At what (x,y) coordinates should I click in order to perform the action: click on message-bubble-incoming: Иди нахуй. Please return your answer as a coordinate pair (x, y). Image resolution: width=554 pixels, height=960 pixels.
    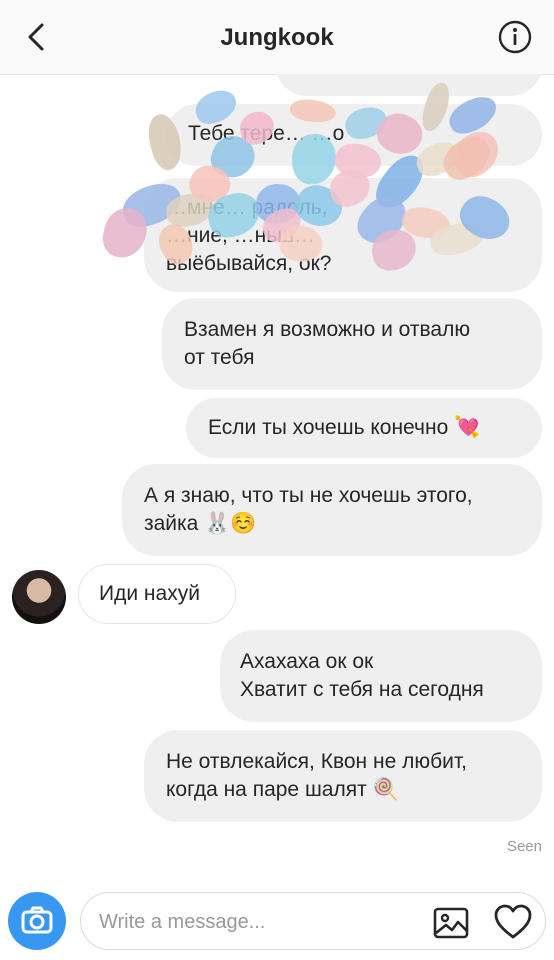
    Looking at the image, I should click on (157, 594).